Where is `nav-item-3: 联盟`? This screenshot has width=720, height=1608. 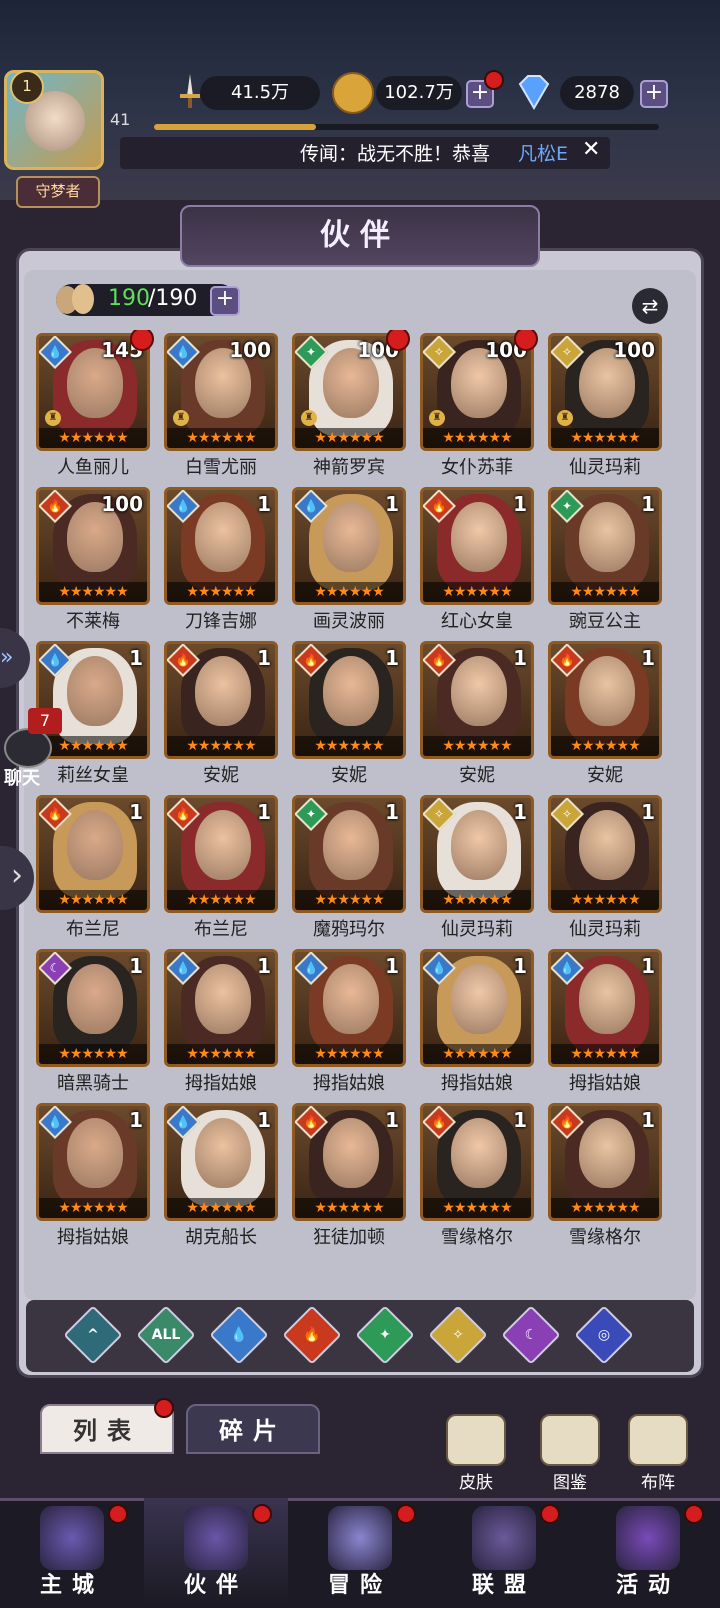 nav-item-3: 联盟 is located at coordinates (504, 1551).